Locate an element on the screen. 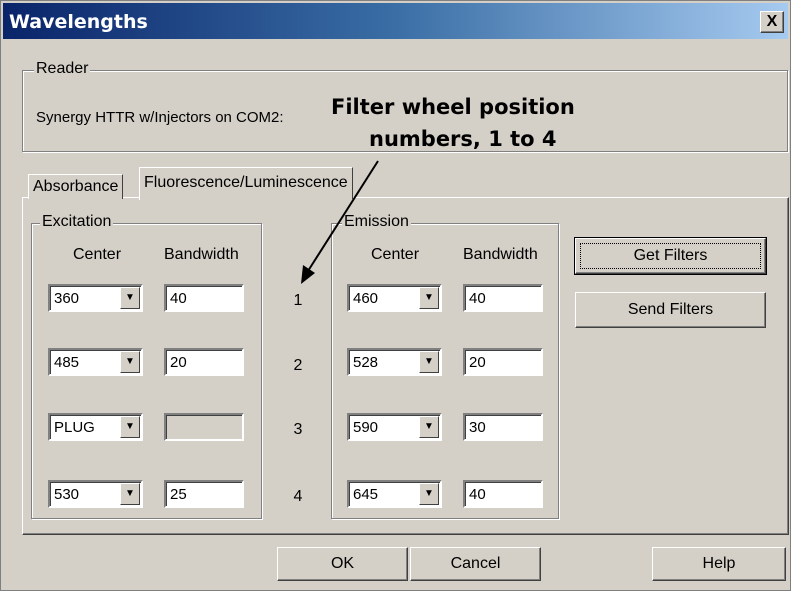  arrow-icon is located at coordinates (340, 222).